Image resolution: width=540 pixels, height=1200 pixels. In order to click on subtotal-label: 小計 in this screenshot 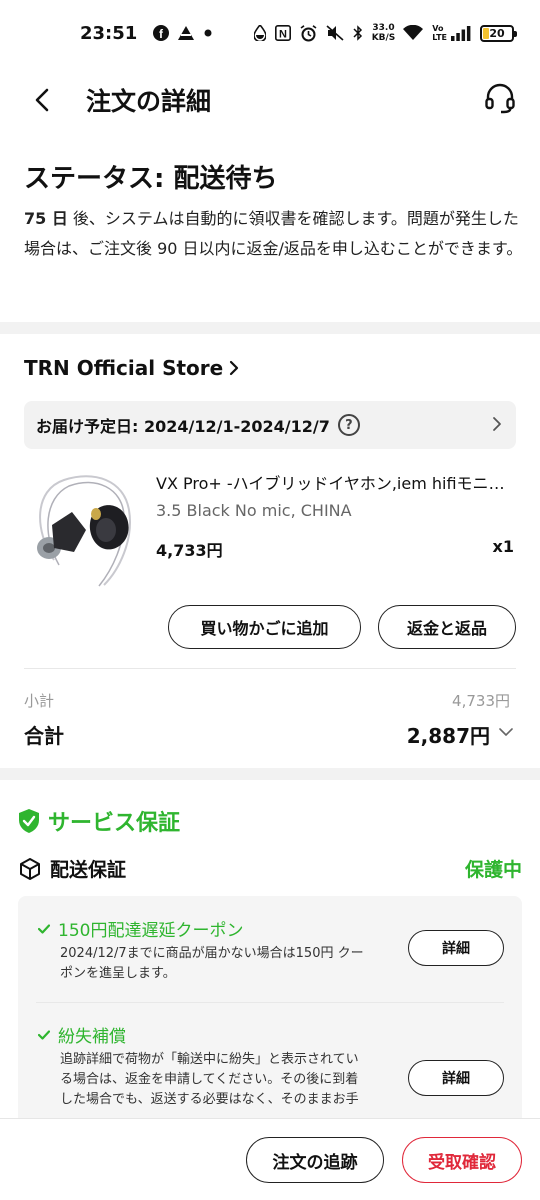, I will do `click(39, 701)`.